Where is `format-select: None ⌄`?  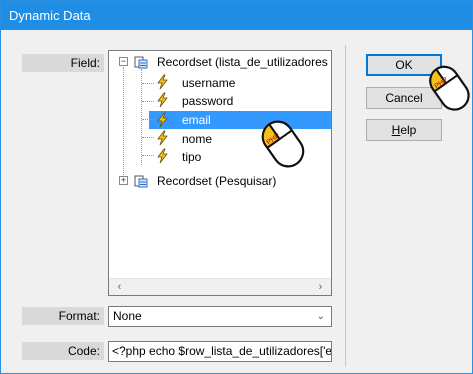 format-select: None ⌄ is located at coordinates (220, 316).